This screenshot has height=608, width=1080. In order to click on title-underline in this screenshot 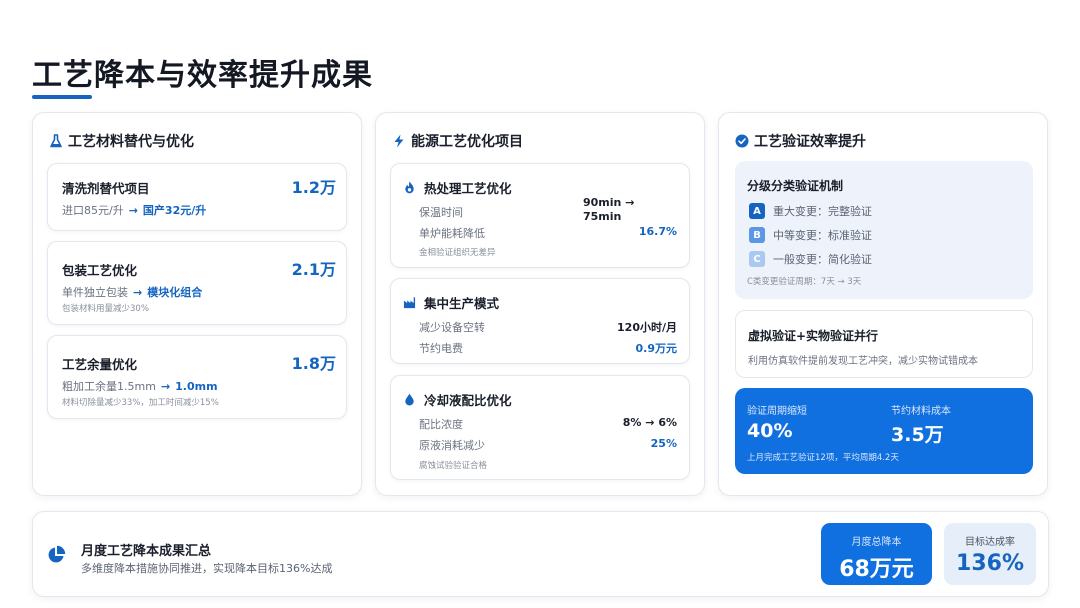, I will do `click(62, 97)`.